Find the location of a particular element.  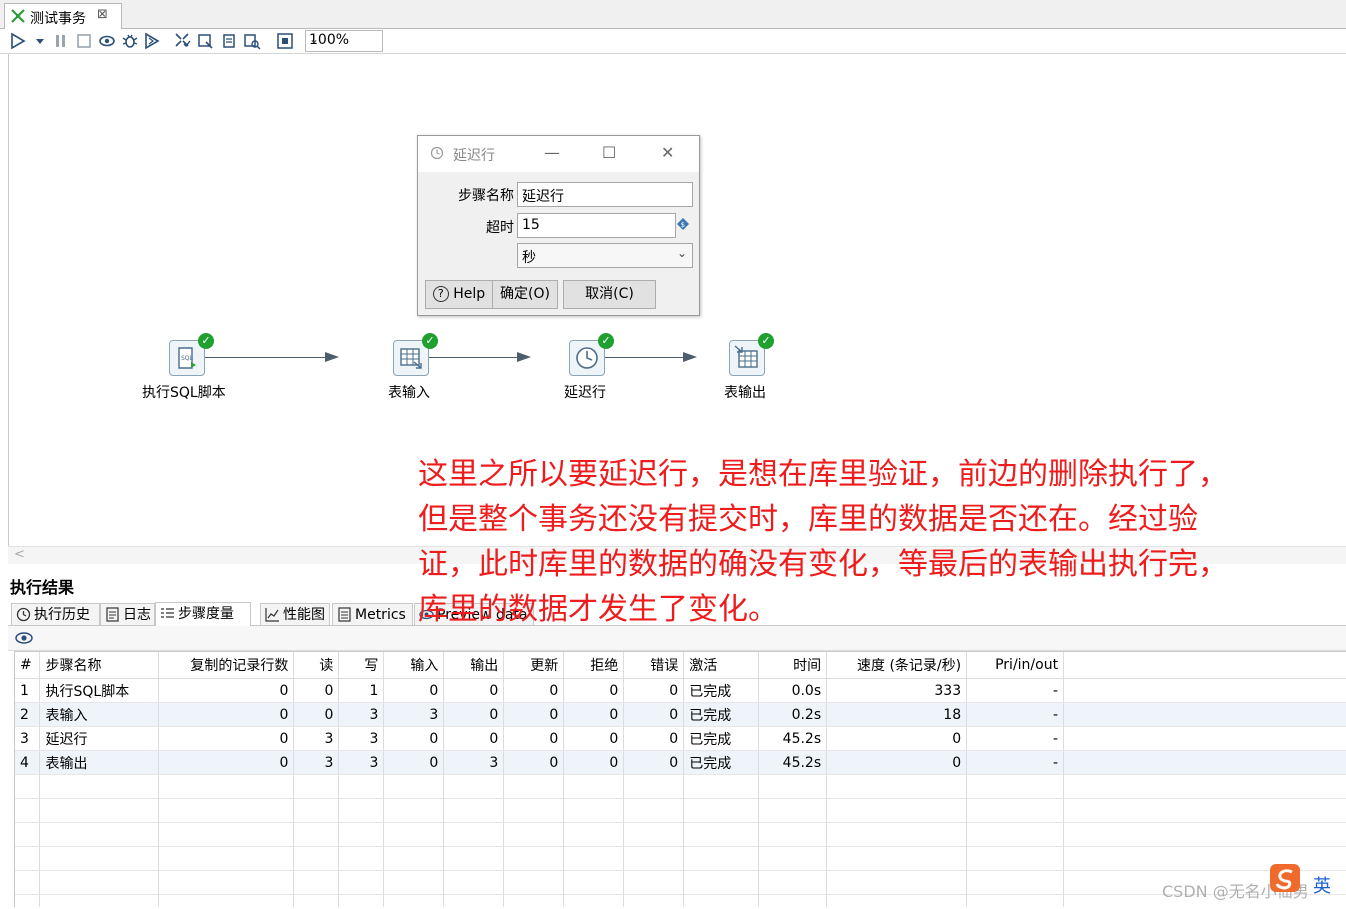

preview-button is located at coordinates (107, 41).